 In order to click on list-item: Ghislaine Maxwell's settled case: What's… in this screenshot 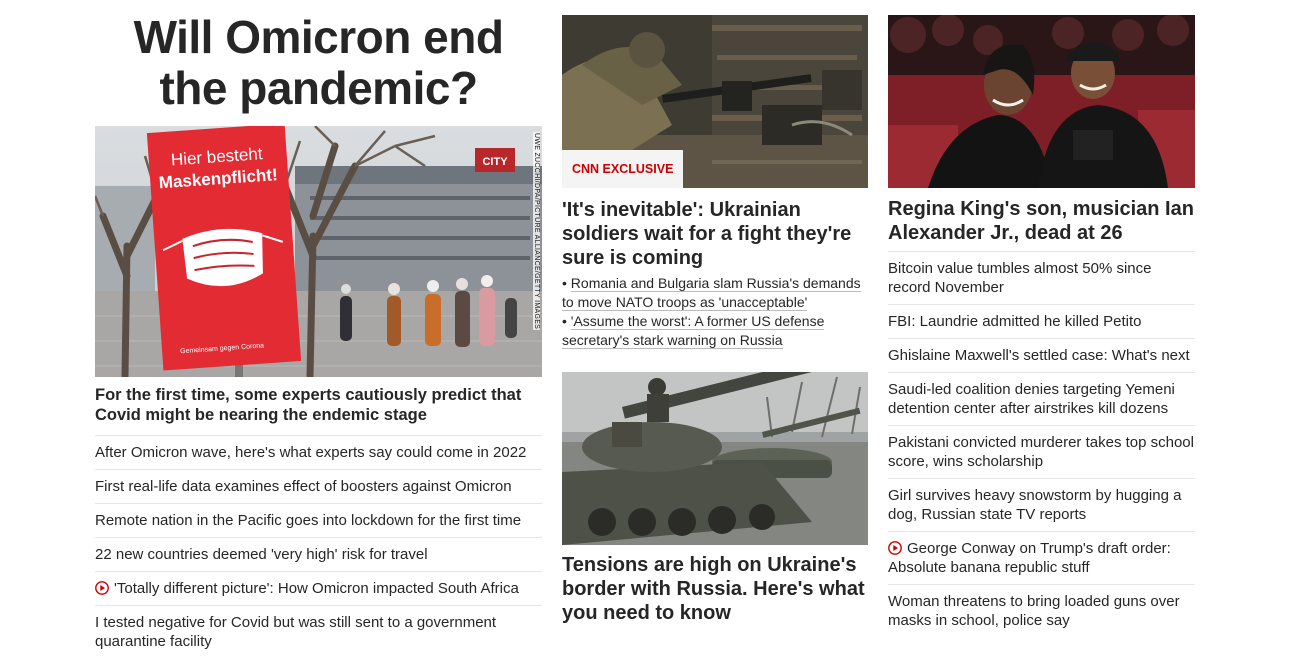, I will do `click(1041, 355)`.